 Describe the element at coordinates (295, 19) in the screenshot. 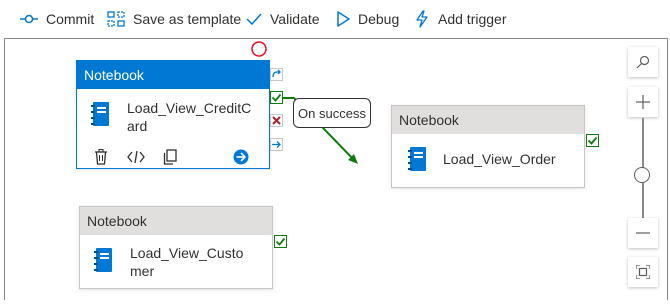

I see `validate-label: Validate` at that location.